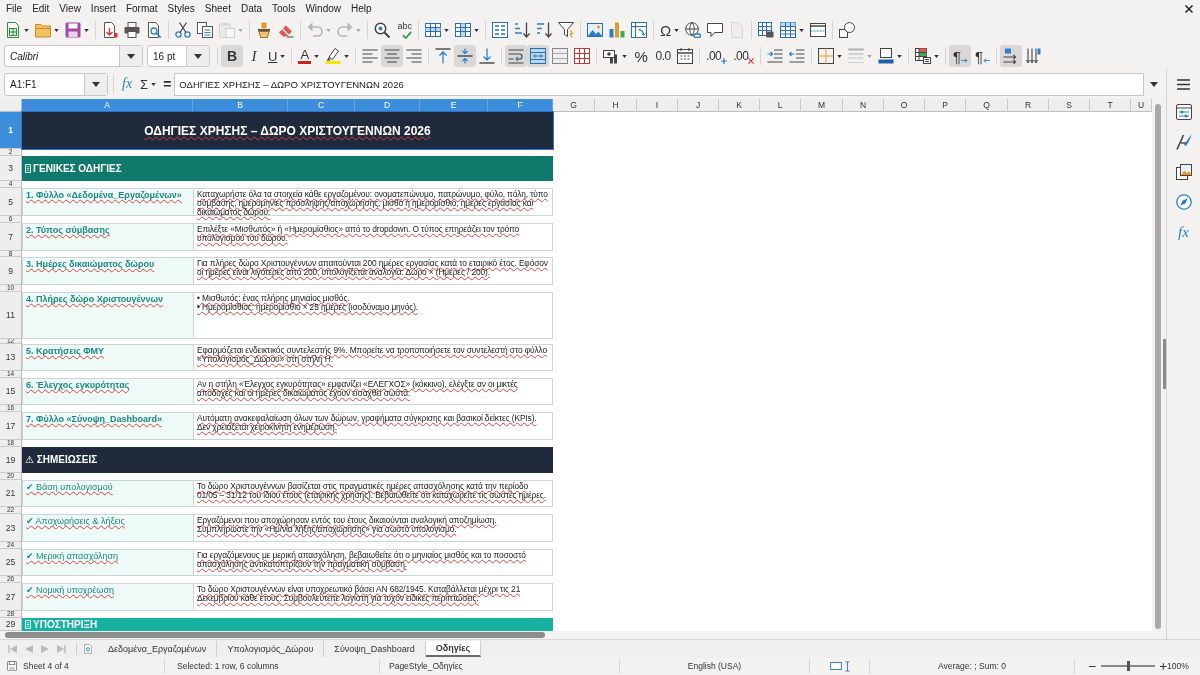 The width and height of the screenshot is (1200, 675). What do you see at coordinates (822, 105) in the screenshot?
I see `column-header: M` at bounding box center [822, 105].